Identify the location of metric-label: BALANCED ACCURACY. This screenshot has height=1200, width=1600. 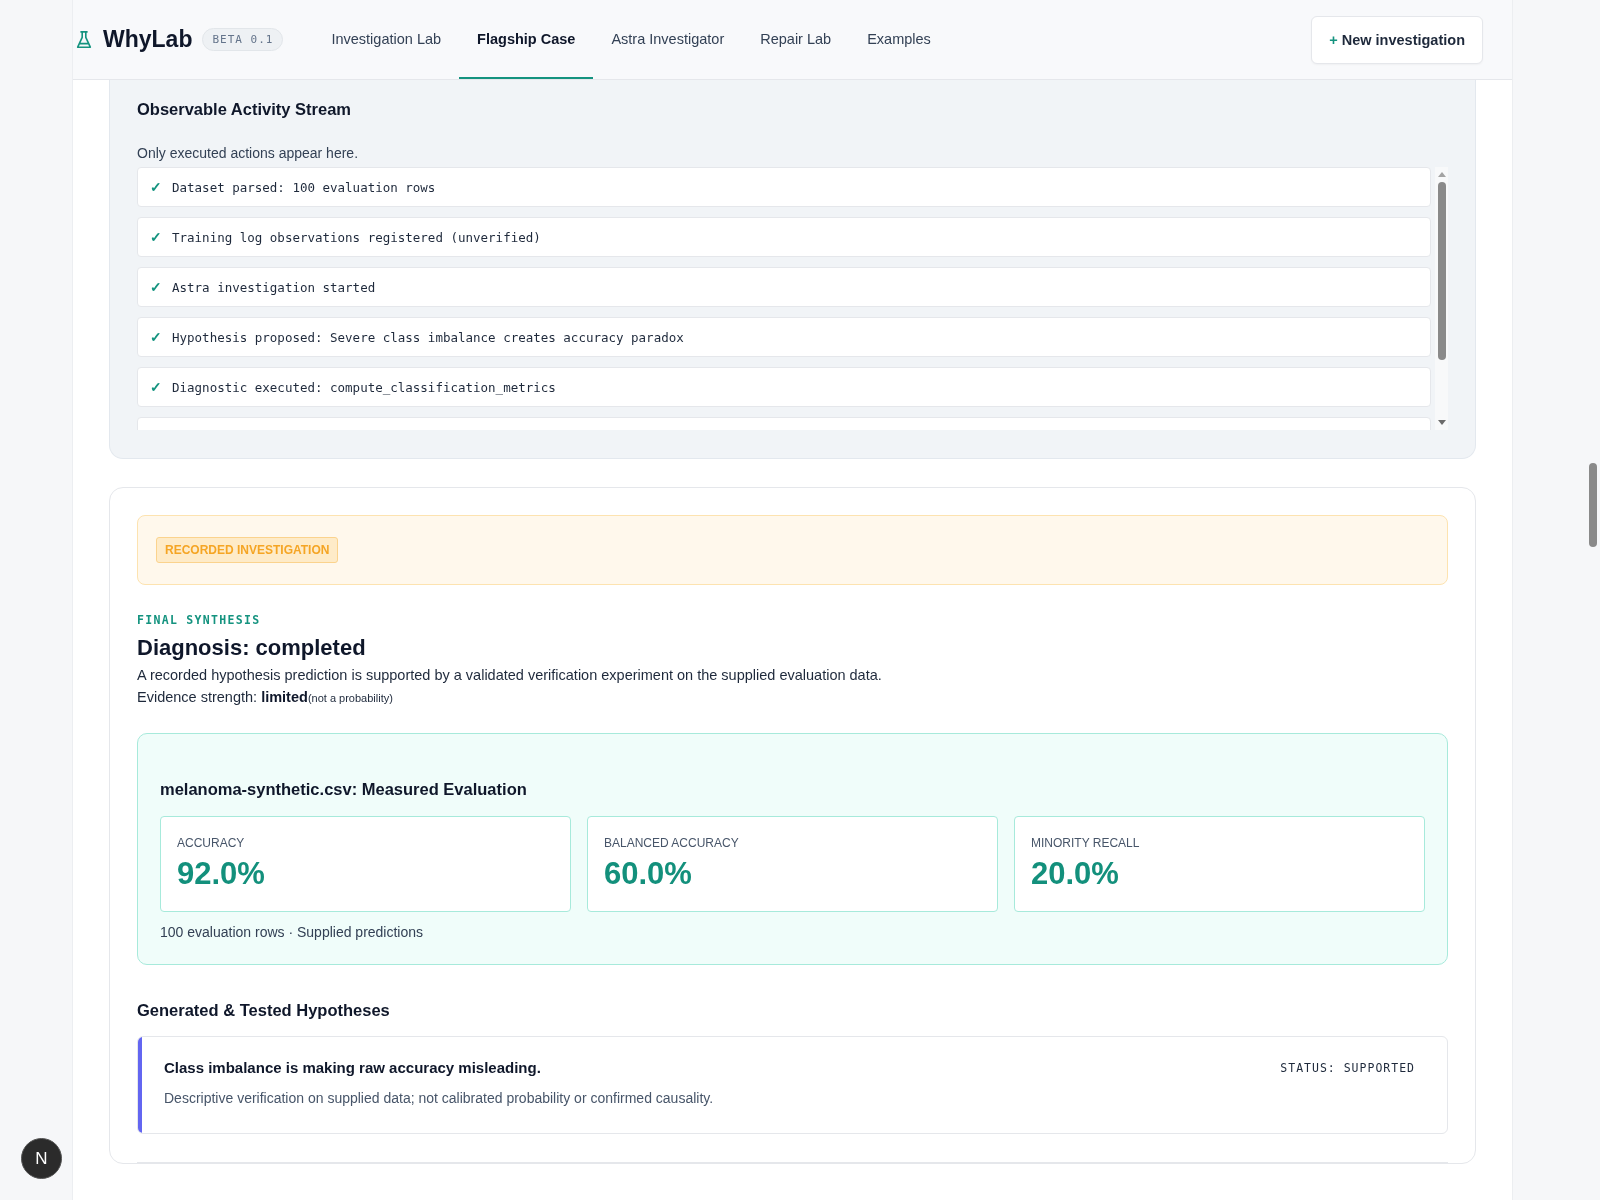
(672, 843).